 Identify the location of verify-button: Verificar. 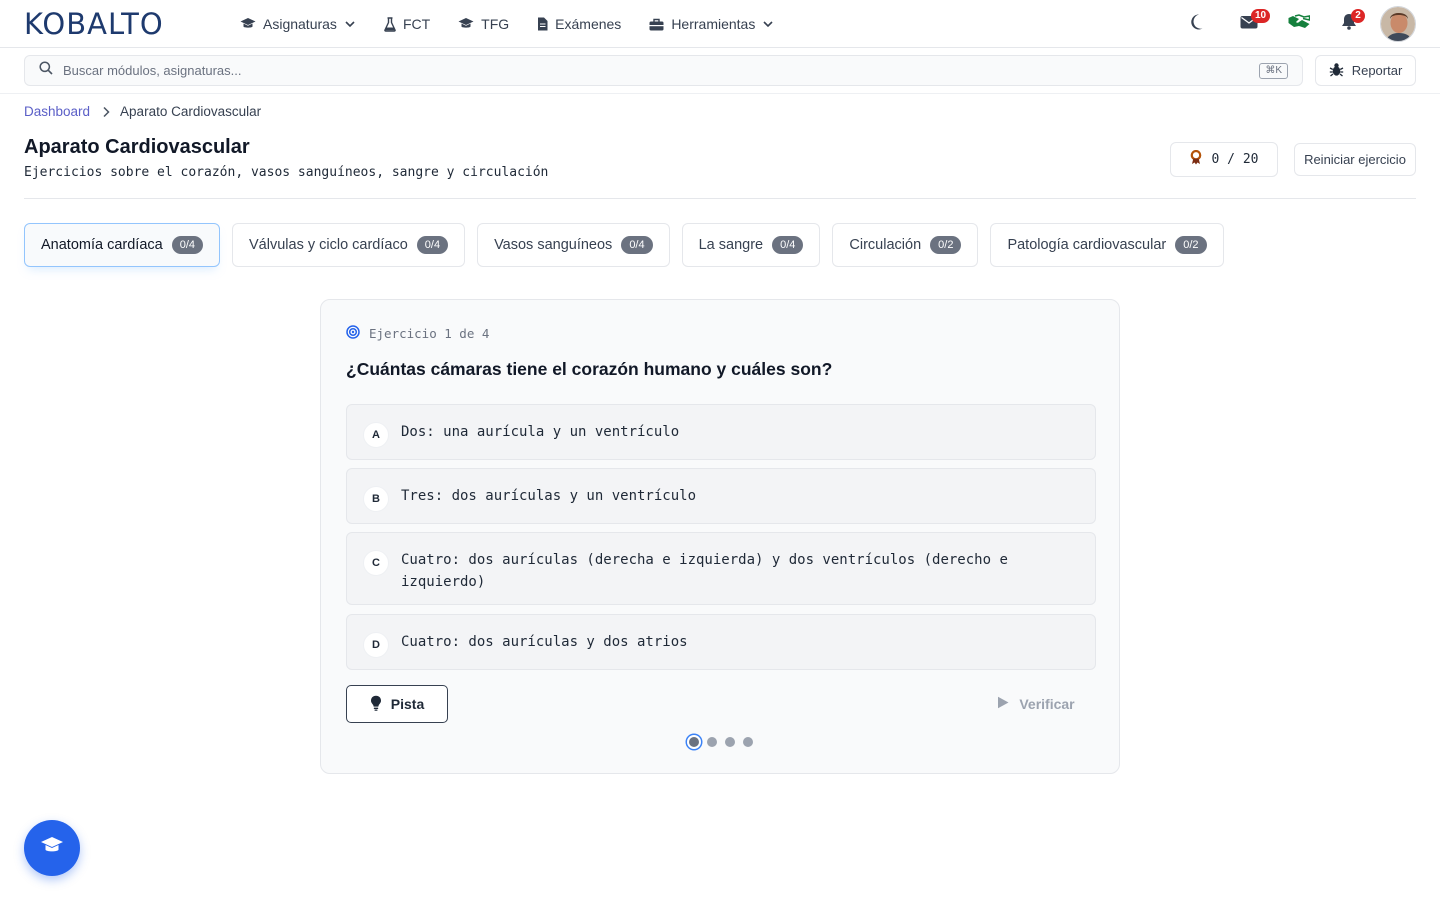
(1036, 704).